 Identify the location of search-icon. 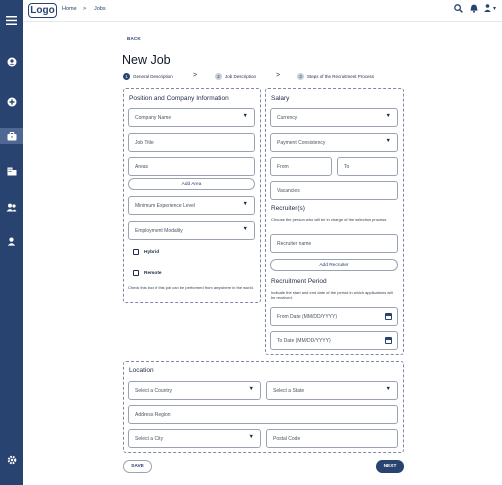
(458, 10).